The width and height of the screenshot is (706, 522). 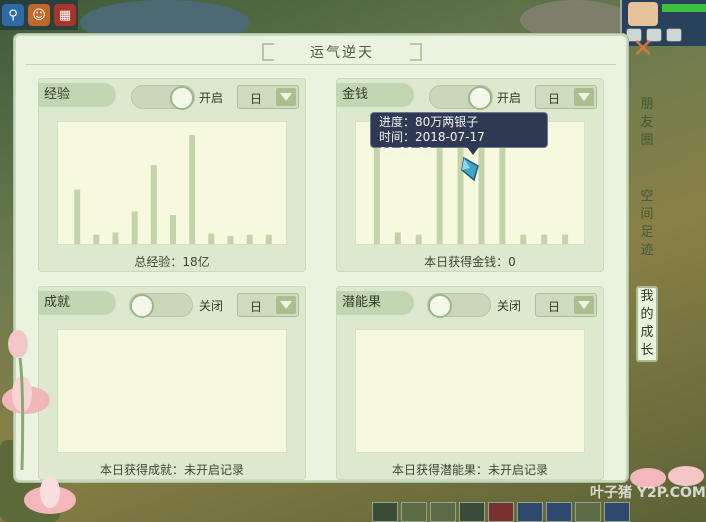 I want to click on money-period-select: 日, so click(x=566, y=97).